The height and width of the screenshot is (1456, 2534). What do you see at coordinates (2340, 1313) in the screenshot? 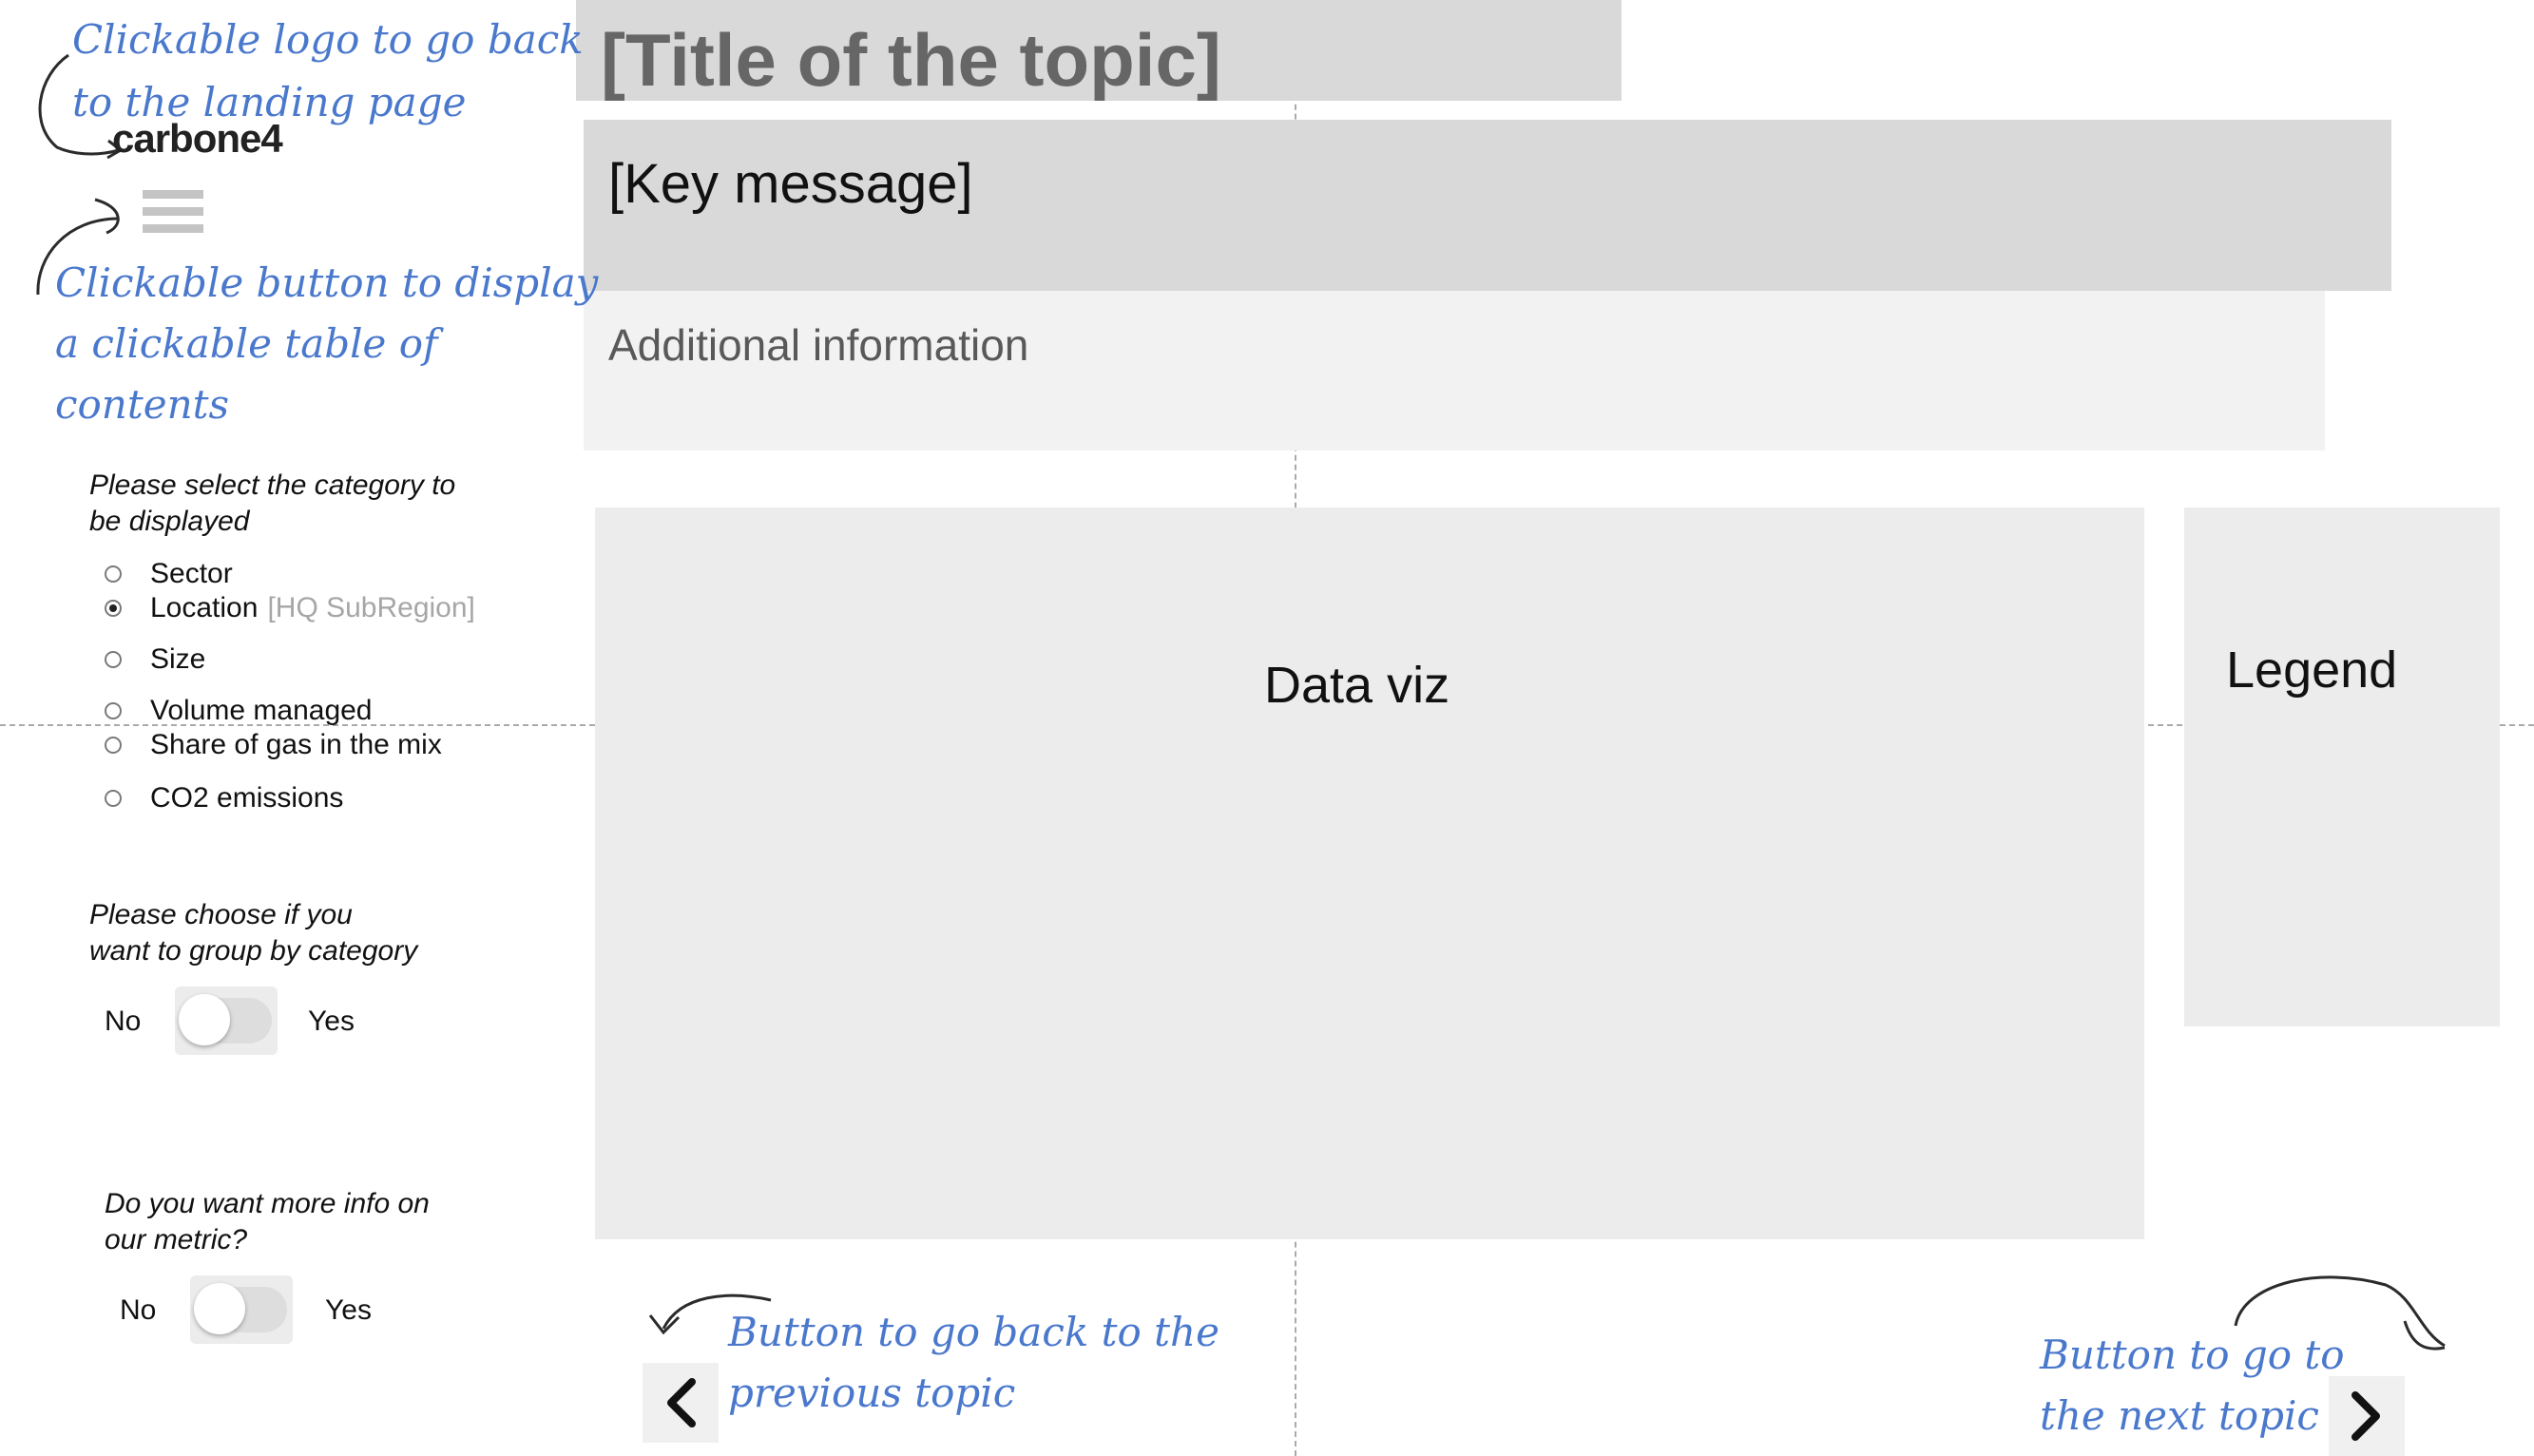
I see `next-arrow-annotation` at bounding box center [2340, 1313].